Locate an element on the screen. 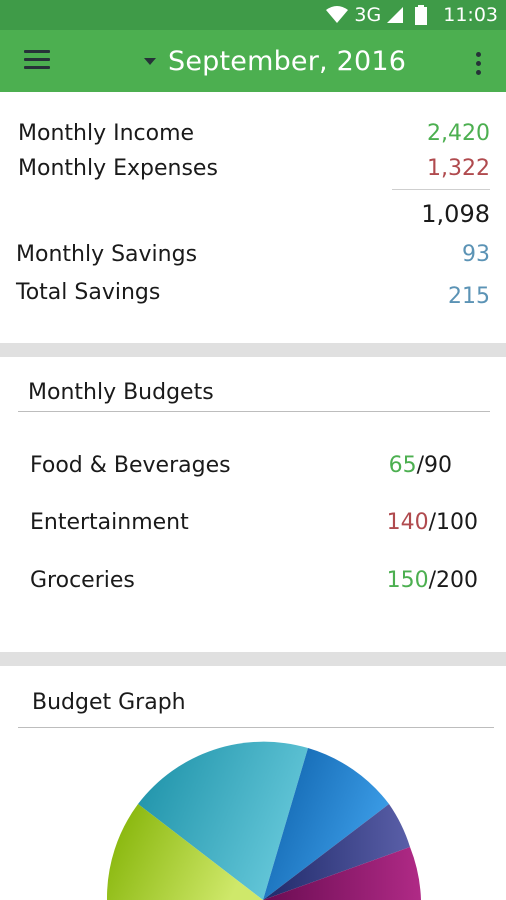 The image size is (506, 900). network-type: 3G is located at coordinates (368, 15).